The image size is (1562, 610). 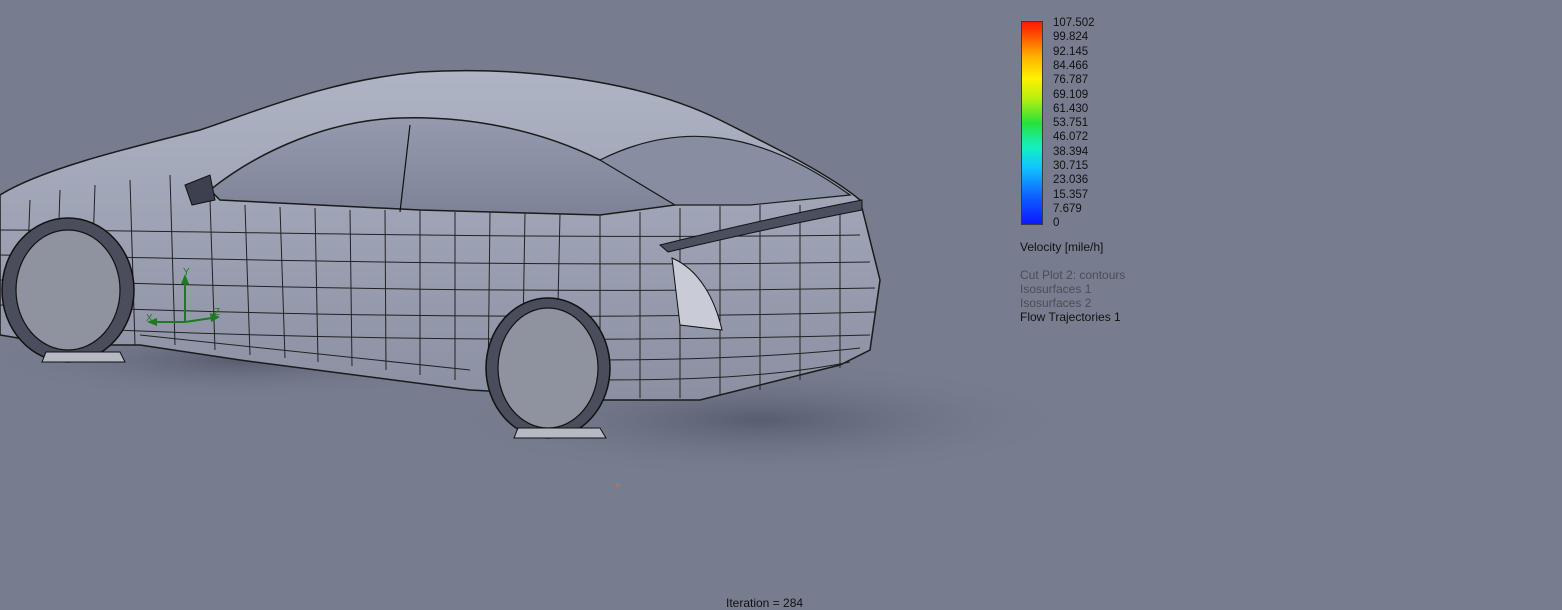 What do you see at coordinates (217, 312) in the screenshot?
I see `triad-z-label: Z` at bounding box center [217, 312].